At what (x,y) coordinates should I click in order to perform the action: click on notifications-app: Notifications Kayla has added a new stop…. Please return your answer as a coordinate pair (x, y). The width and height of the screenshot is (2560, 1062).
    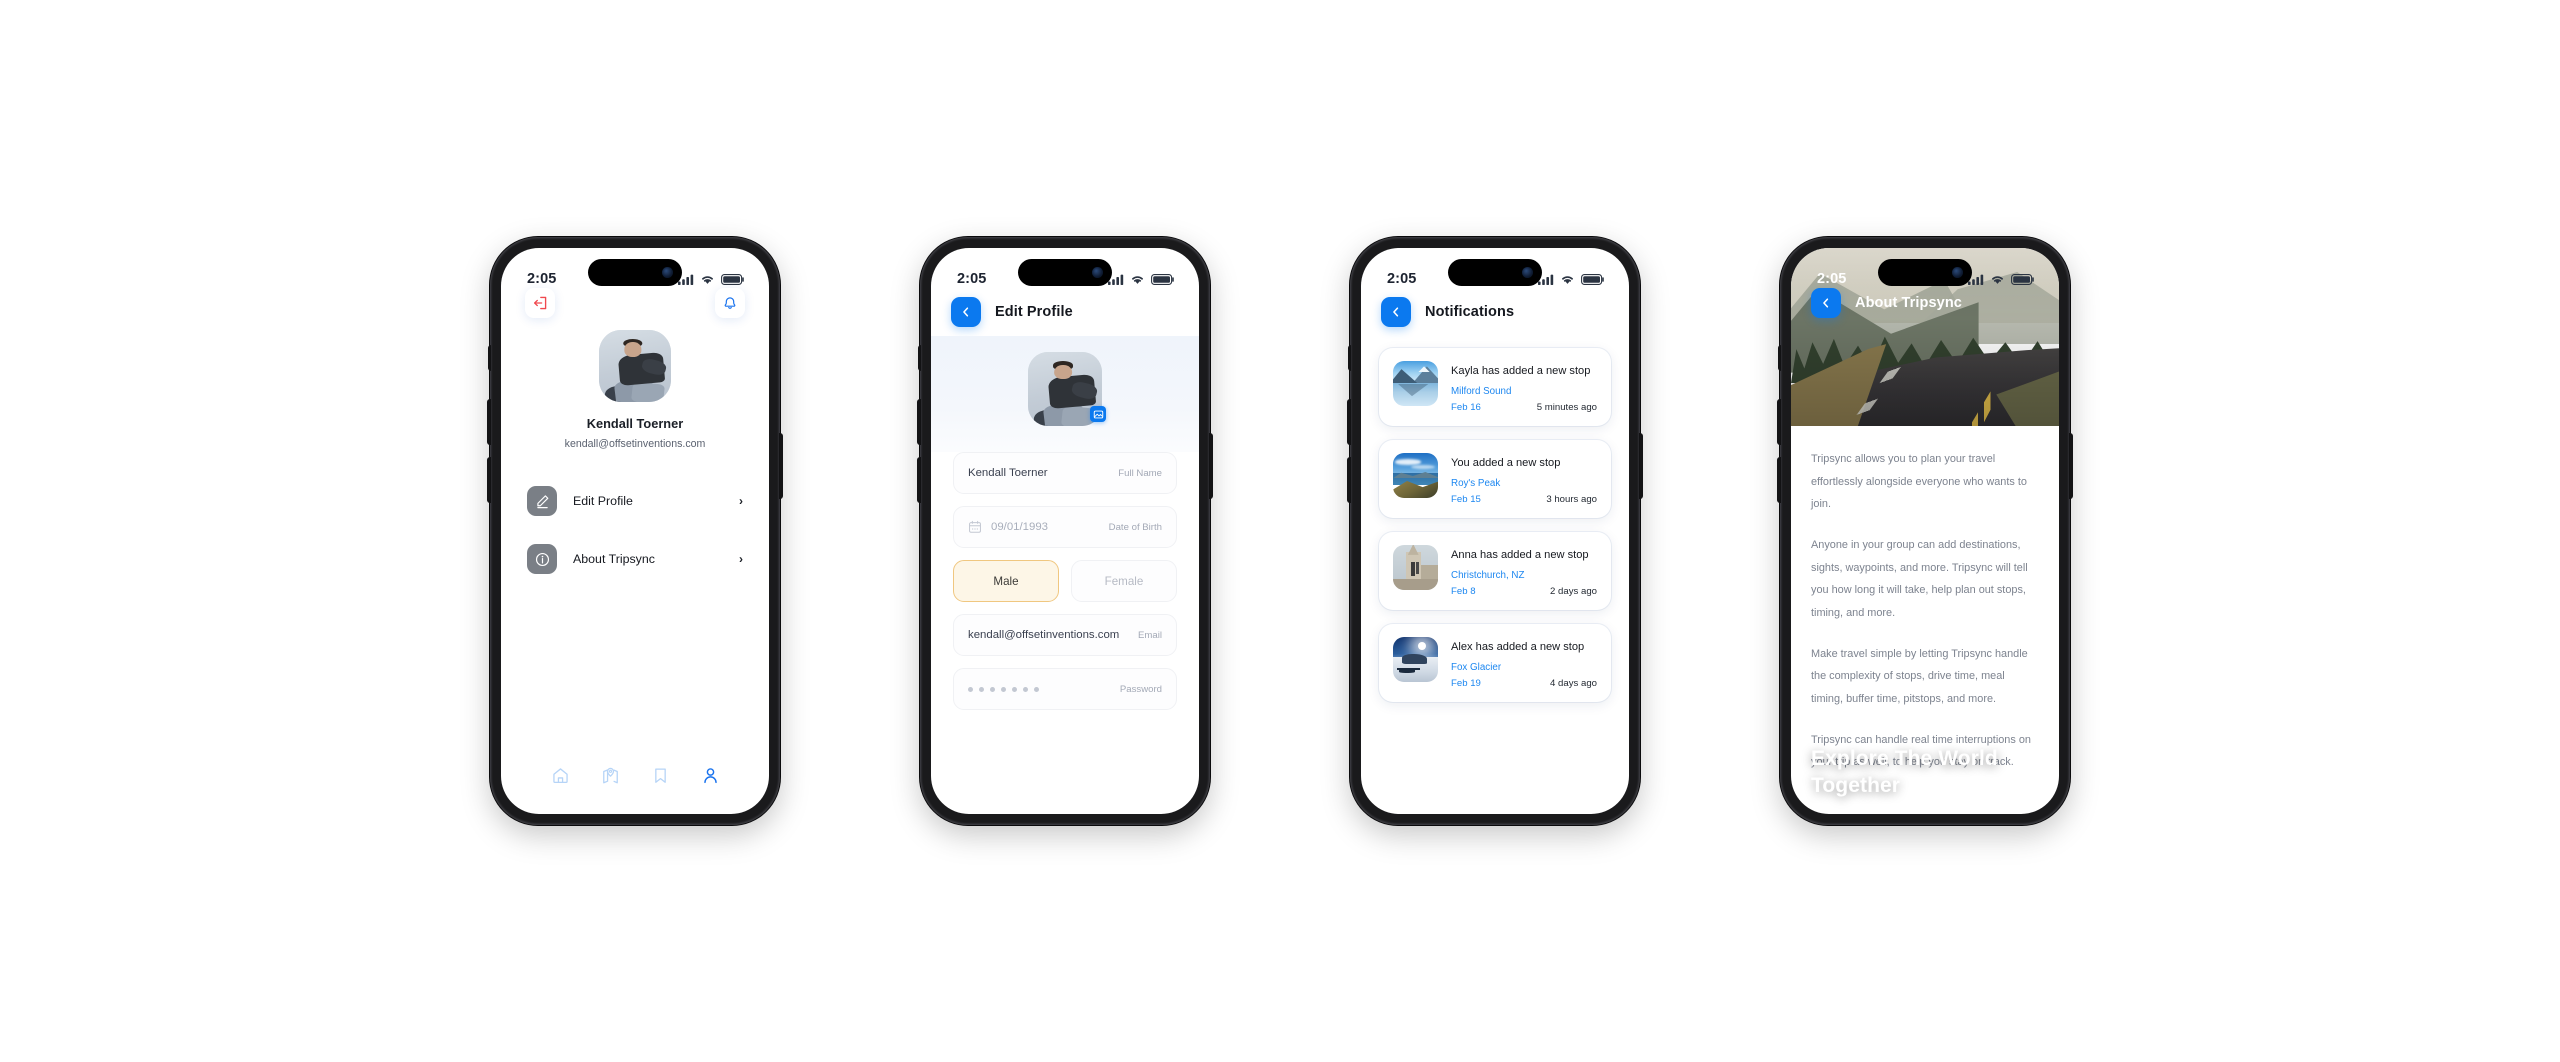
    Looking at the image, I should click on (1495, 531).